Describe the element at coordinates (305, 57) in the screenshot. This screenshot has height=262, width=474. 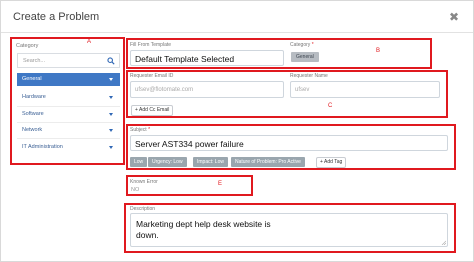
I see `category-badge: General` at that location.